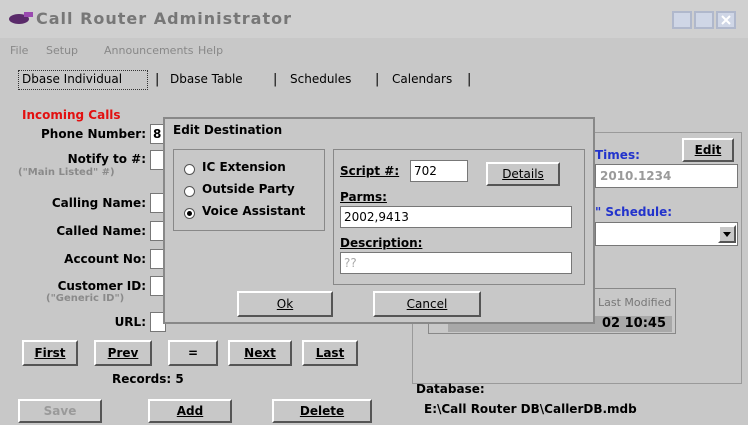  Describe the element at coordinates (330, 353) in the screenshot. I see `last-button: Last` at that location.